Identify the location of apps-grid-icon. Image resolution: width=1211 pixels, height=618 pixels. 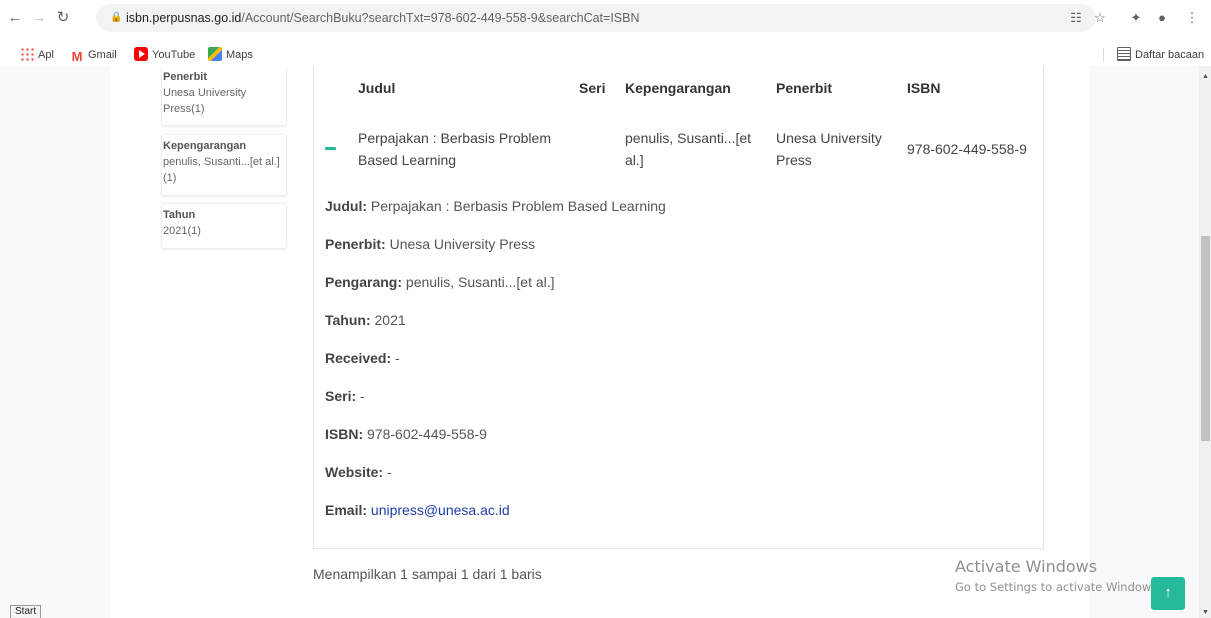
(27, 54).